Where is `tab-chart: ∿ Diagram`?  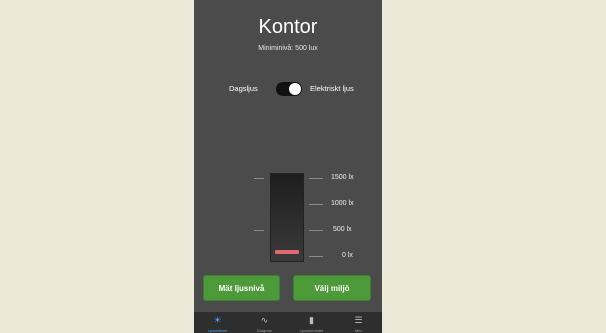 tab-chart: ∿ Diagram is located at coordinates (264, 322).